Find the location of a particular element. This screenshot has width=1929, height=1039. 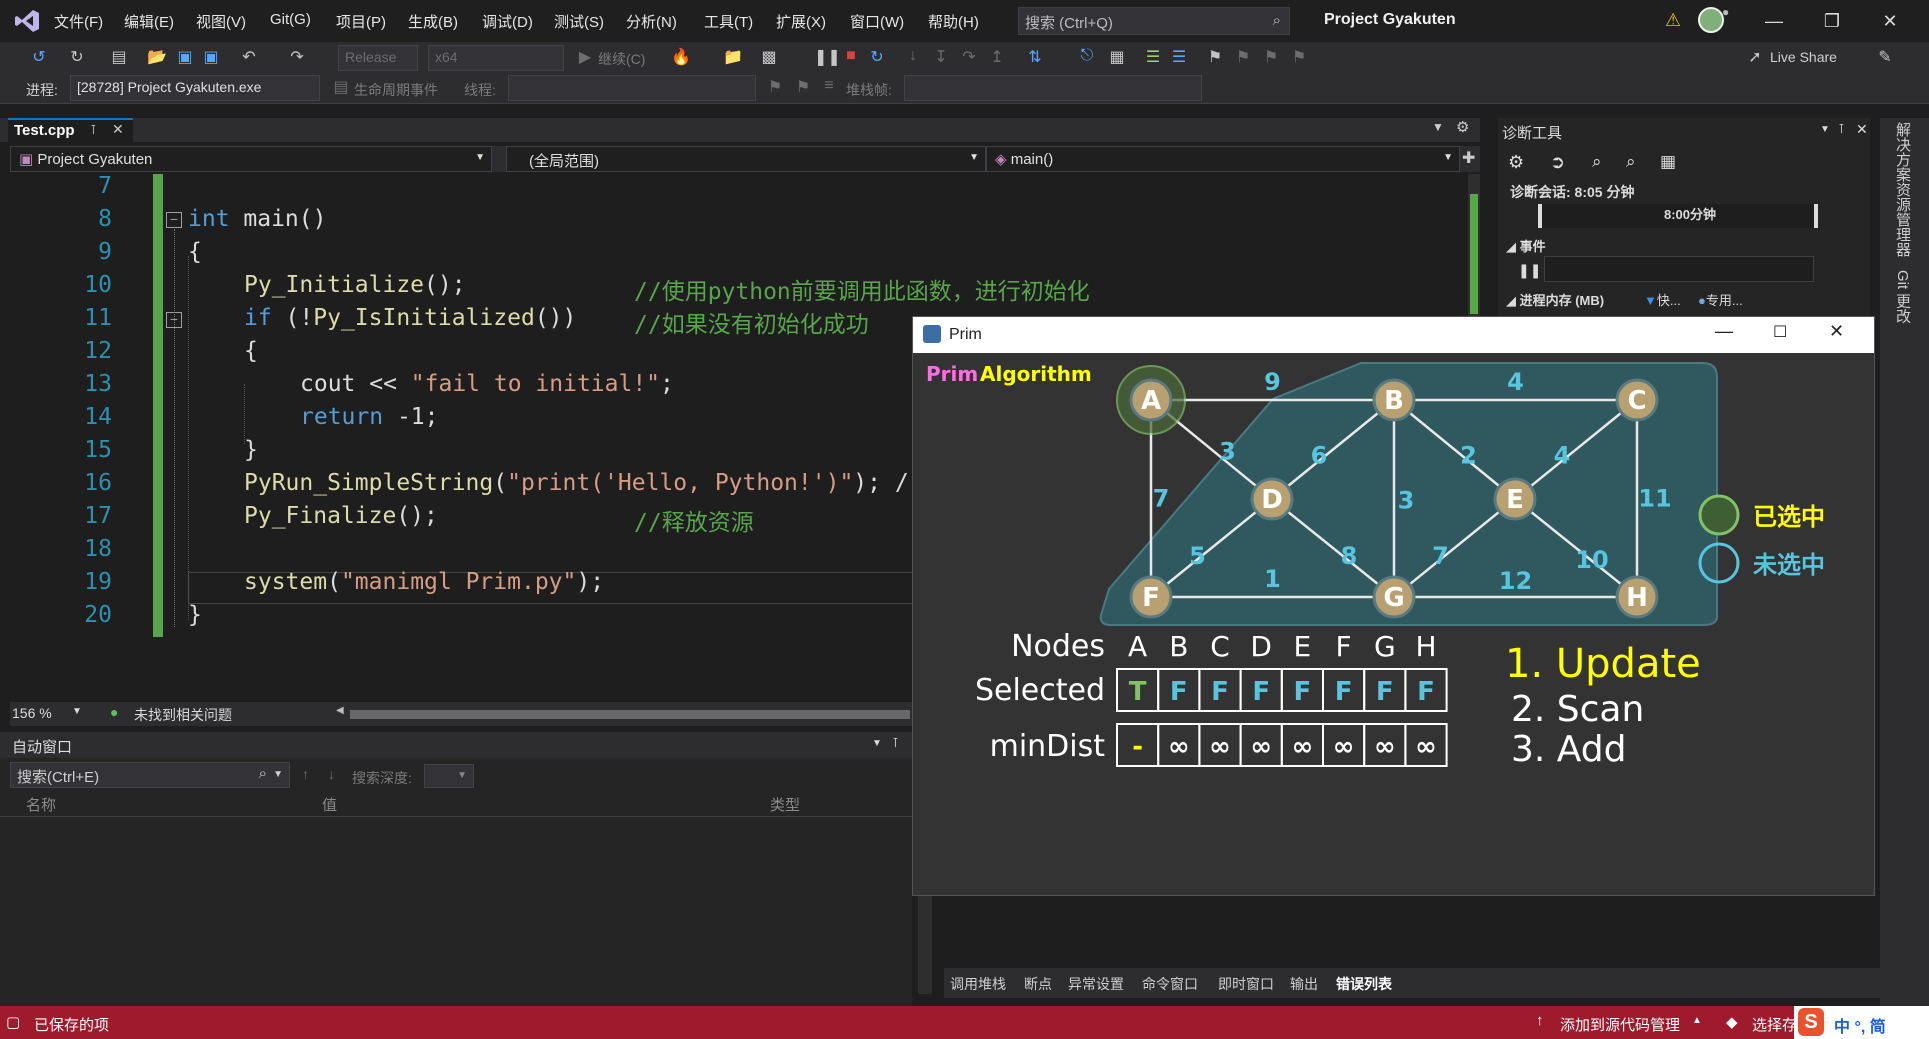

ime-bar: S 中 °, 简 is located at coordinates (1861, 1022).